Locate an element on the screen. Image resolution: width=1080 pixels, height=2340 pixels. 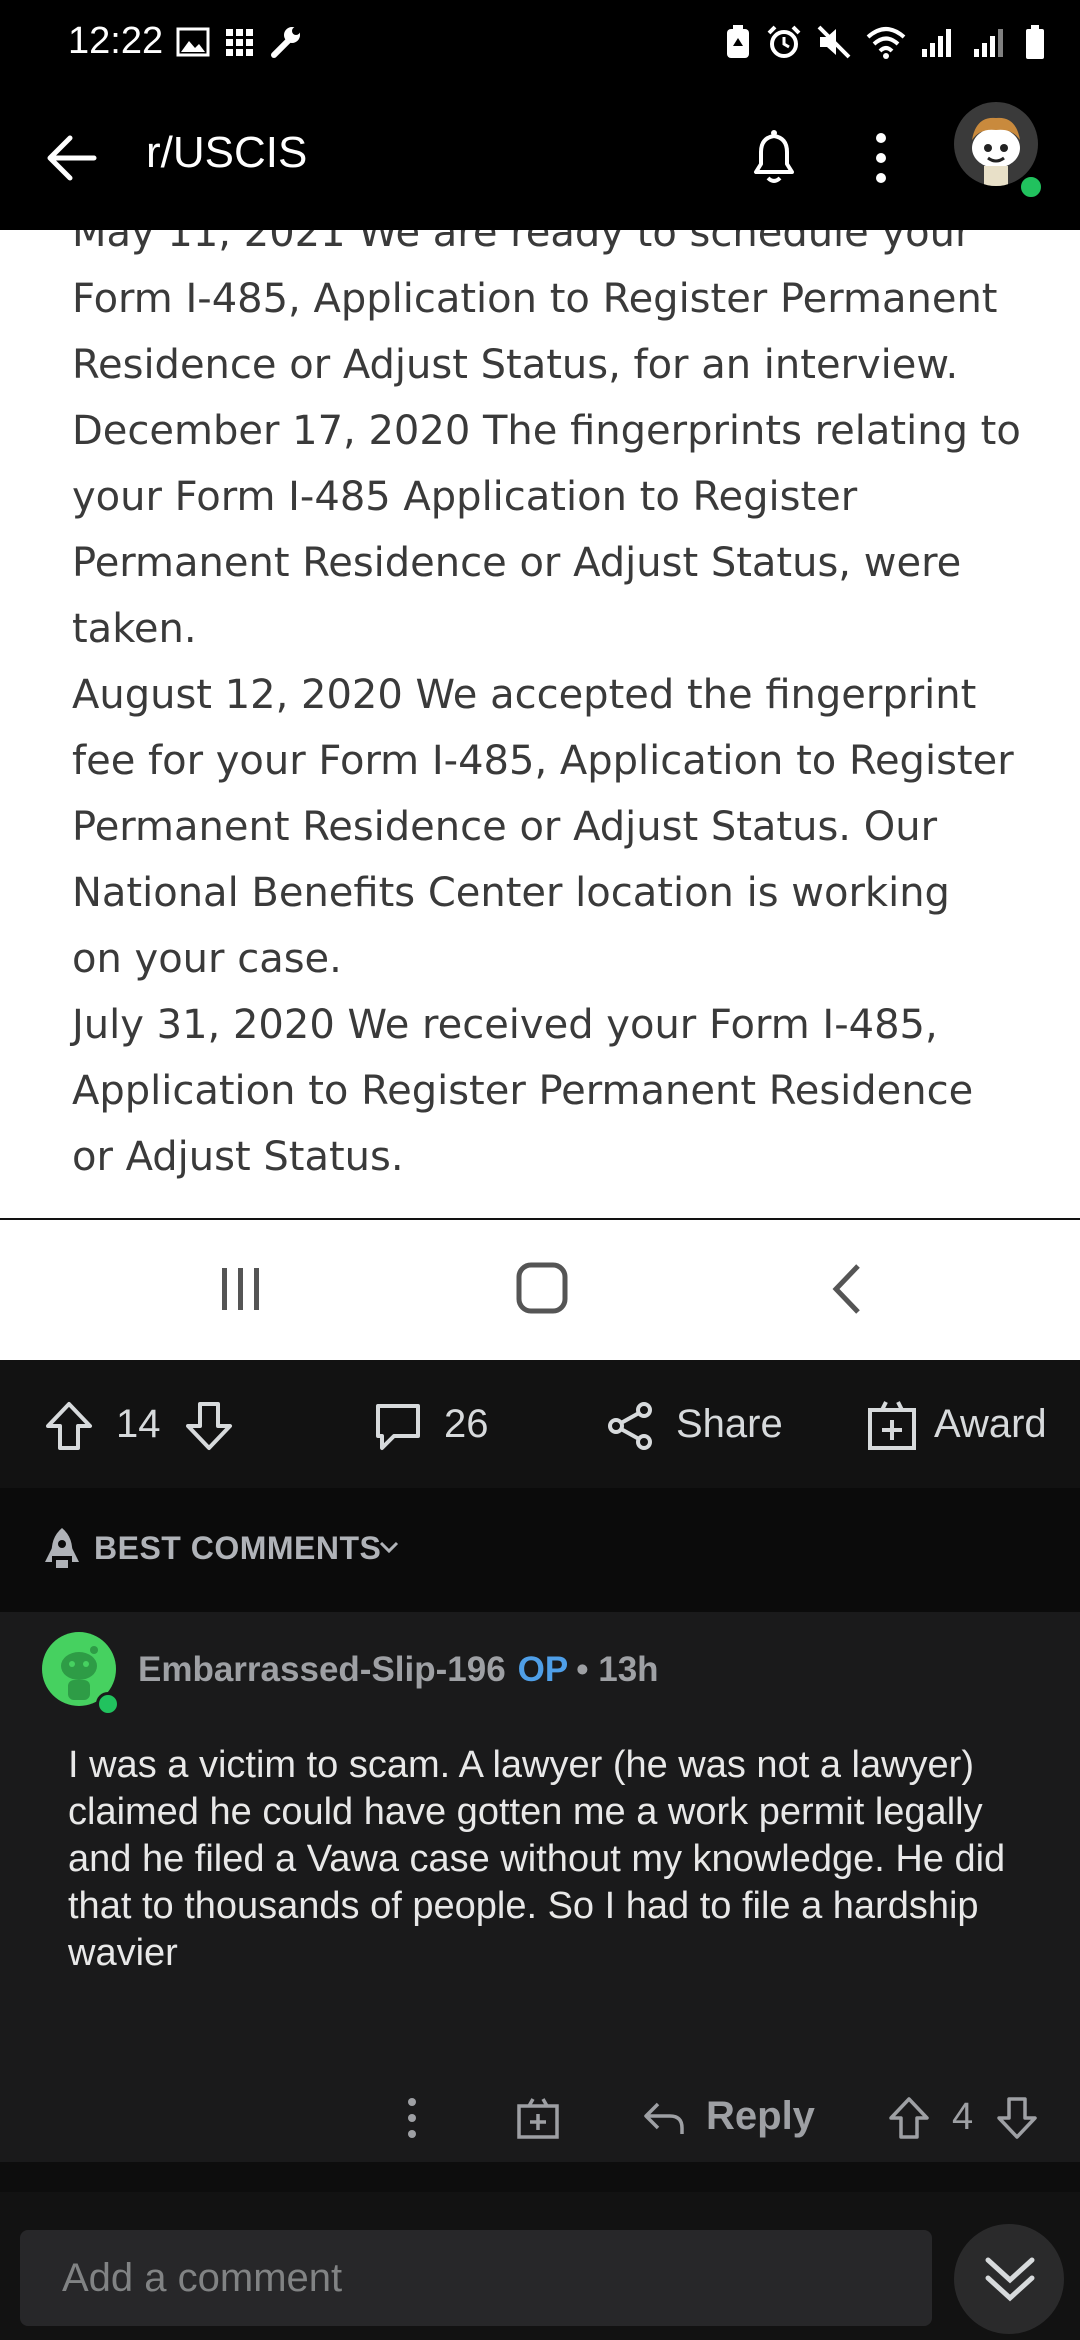
add-comment-input is located at coordinates (476, 2278).